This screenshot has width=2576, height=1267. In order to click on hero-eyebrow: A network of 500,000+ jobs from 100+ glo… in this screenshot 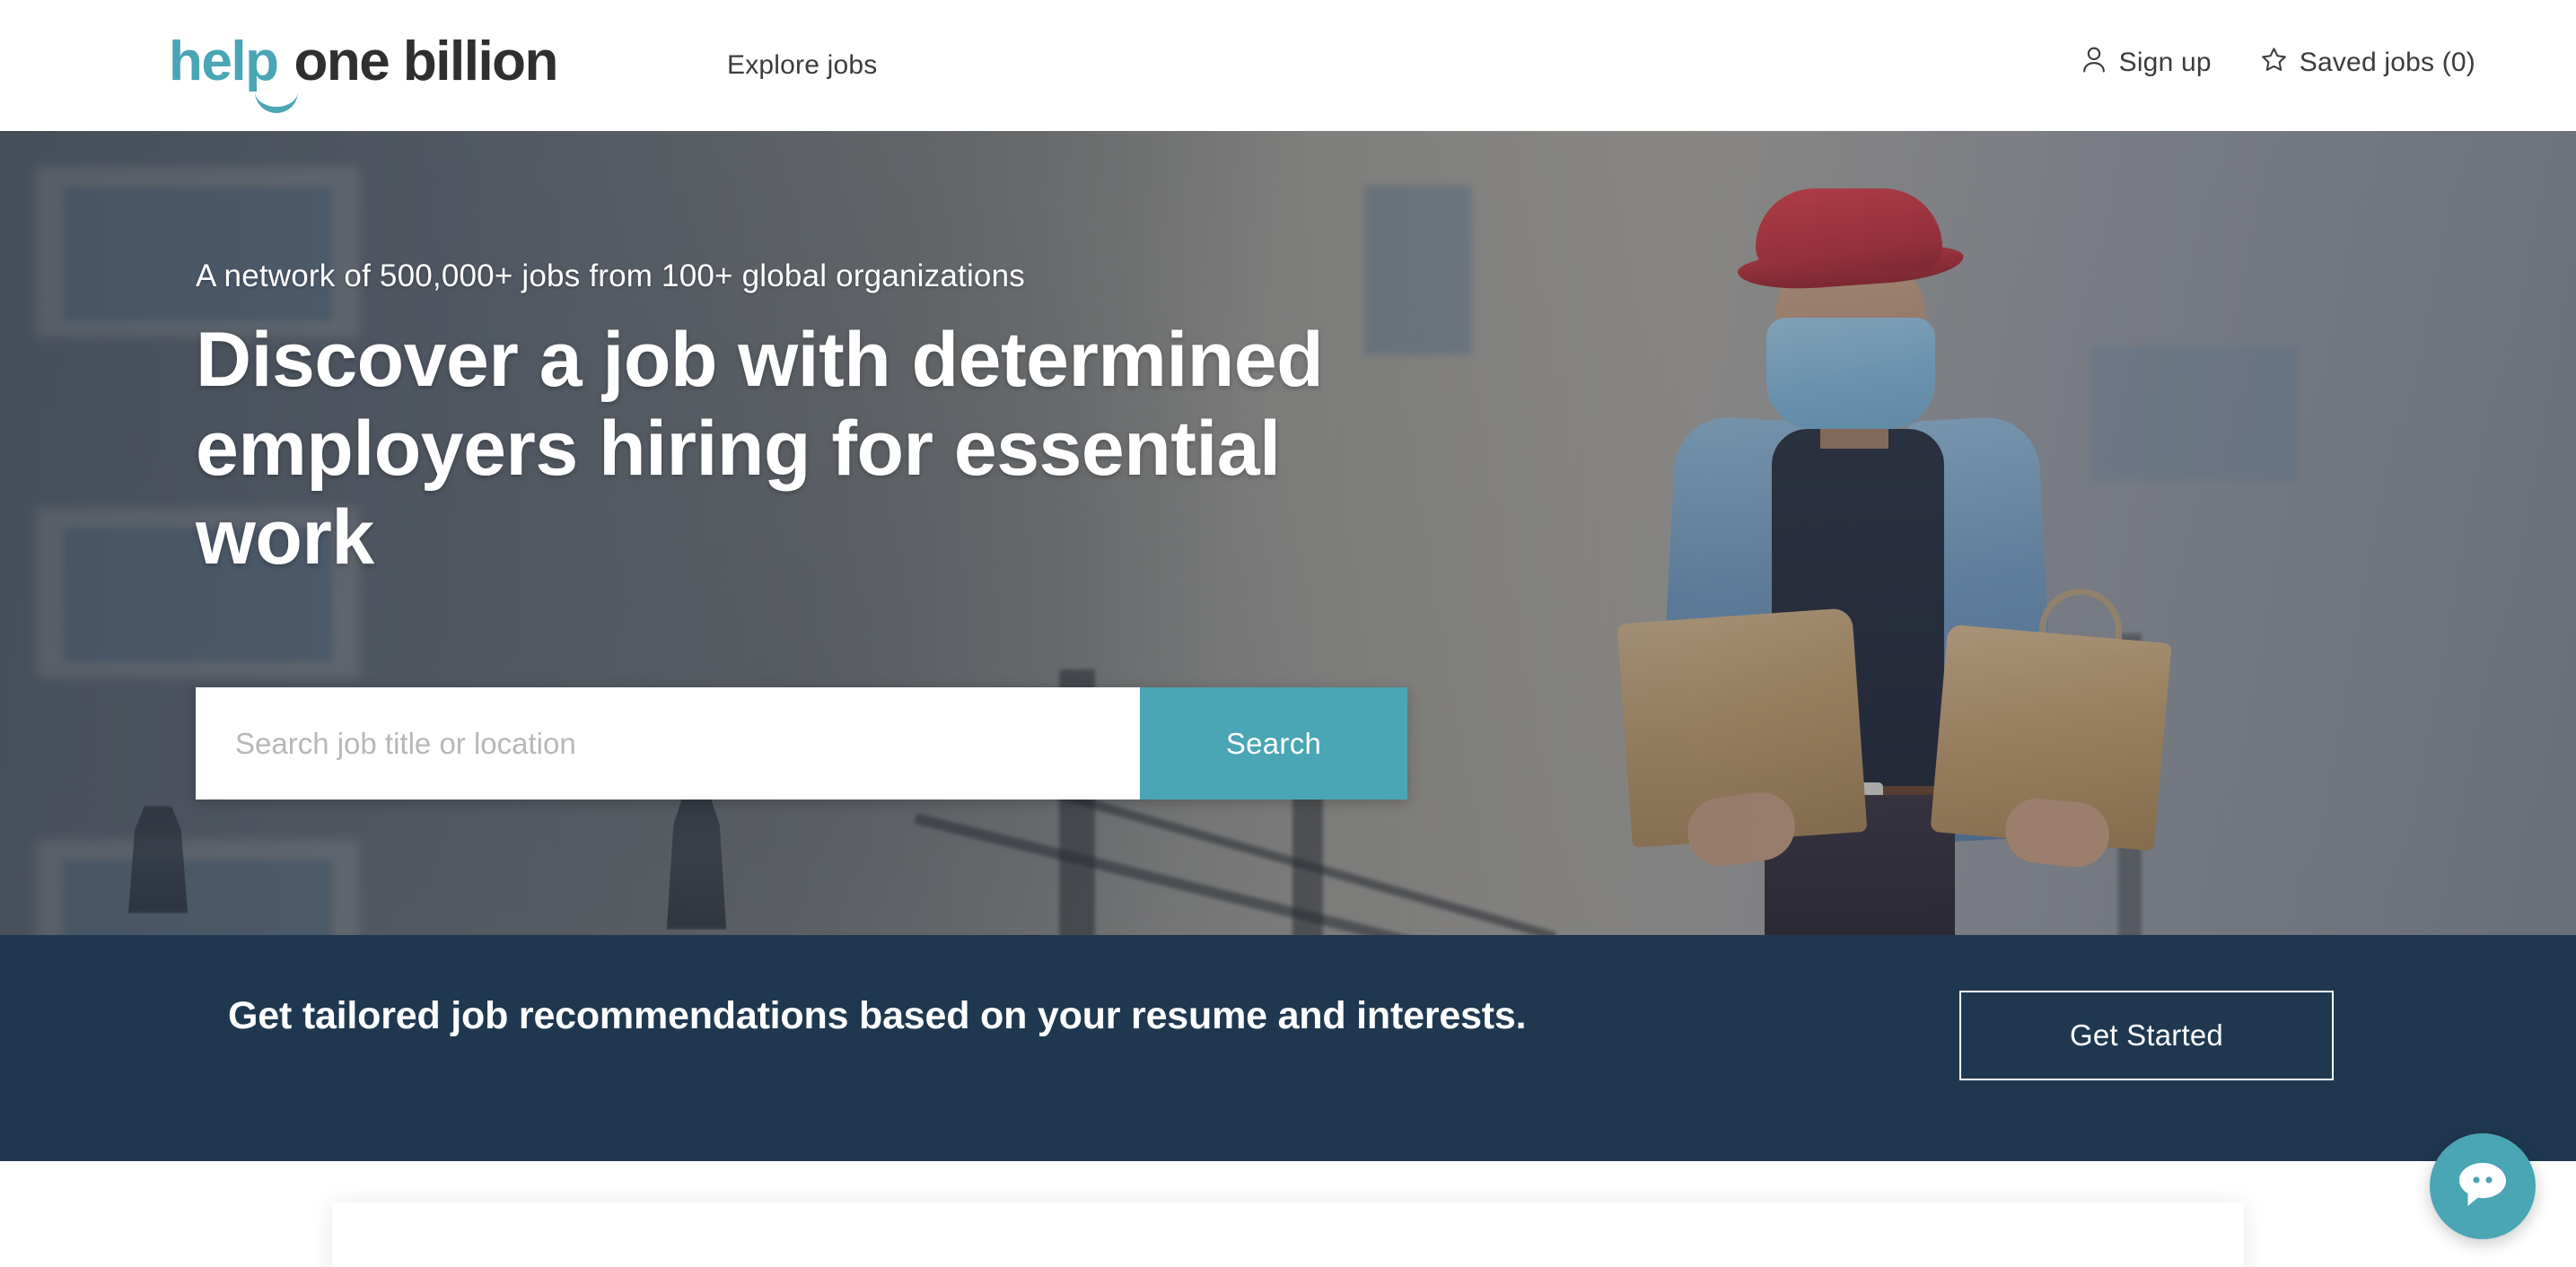, I will do `click(610, 275)`.